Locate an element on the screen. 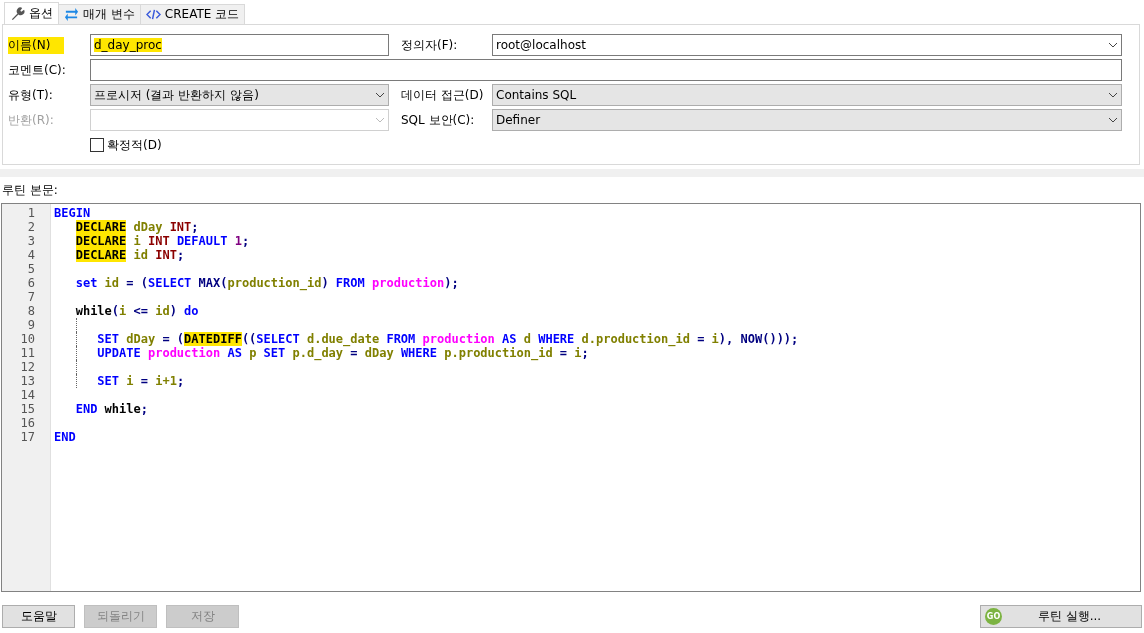 The image size is (1144, 633). line-number: 9 is located at coordinates (31, 325).